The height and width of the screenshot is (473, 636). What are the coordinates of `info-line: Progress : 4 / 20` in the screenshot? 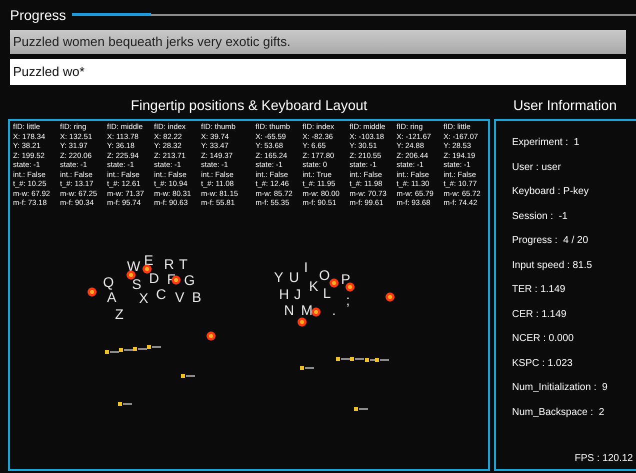 It's located at (551, 241).